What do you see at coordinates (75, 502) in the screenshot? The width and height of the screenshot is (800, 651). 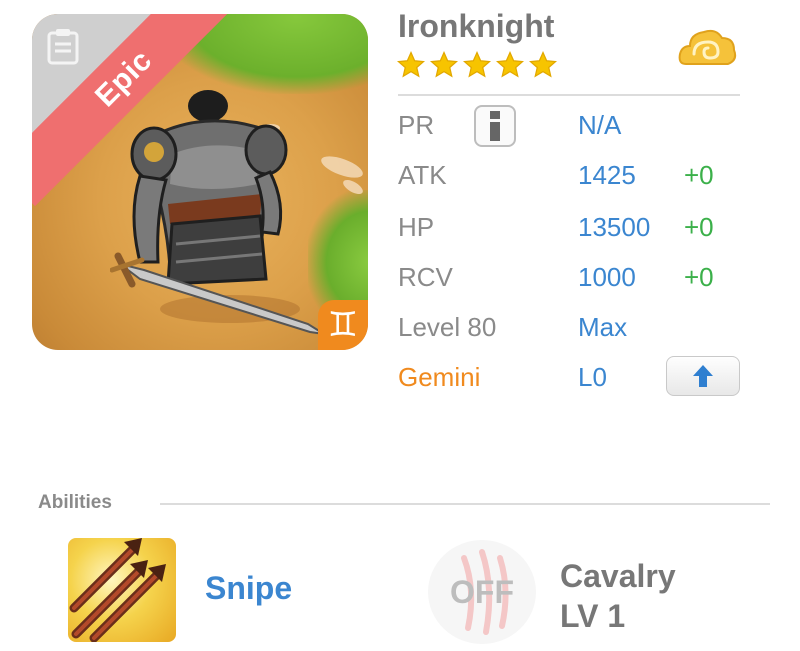 I see `abilities-header: Abilities` at bounding box center [75, 502].